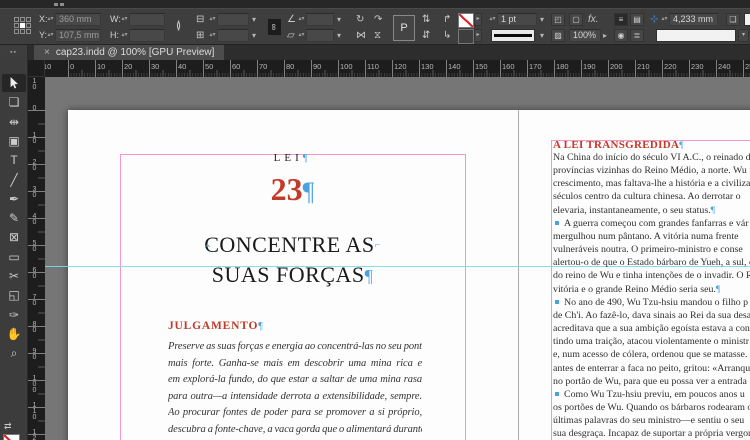 The width and height of the screenshot is (750, 440). I want to click on chapter-title-line2: SUAS FORÇAS¶, so click(292, 274).